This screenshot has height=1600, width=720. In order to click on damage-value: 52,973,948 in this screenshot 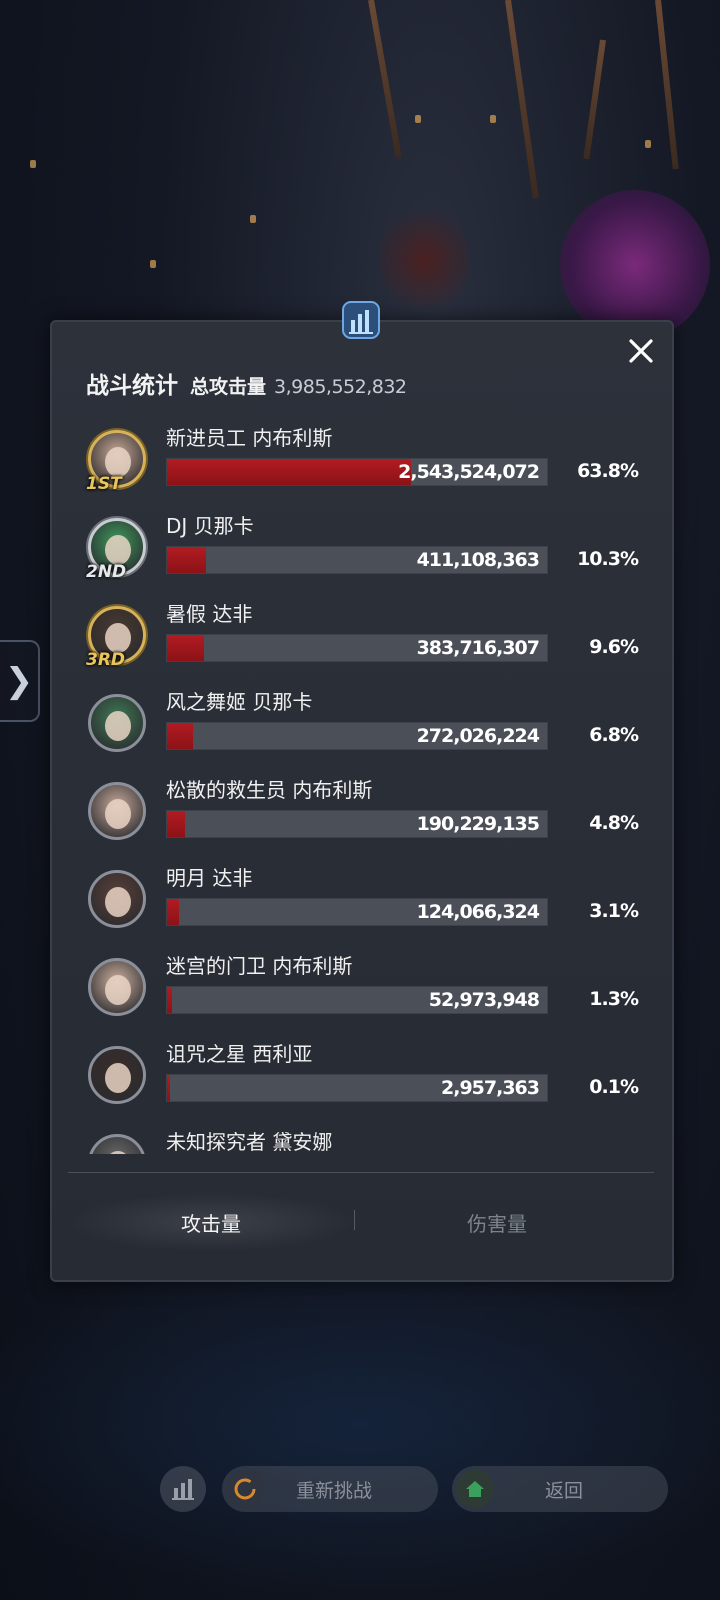, I will do `click(484, 1000)`.